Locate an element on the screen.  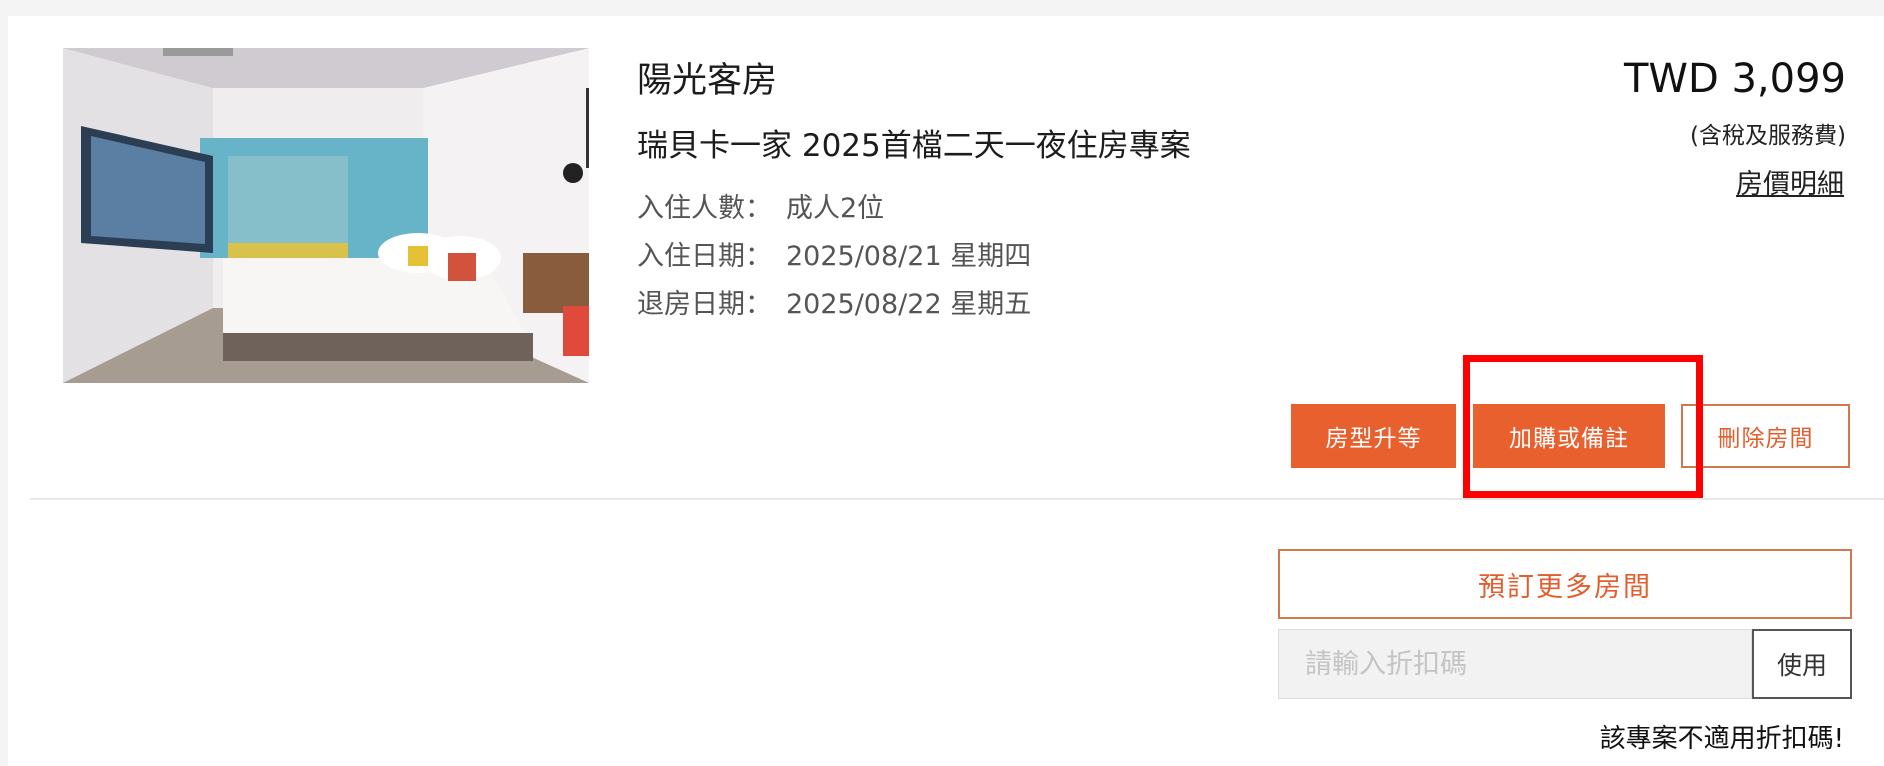
plan-name: 瑞貝卡一家 2025首檔二天一夜住房專案 is located at coordinates (914, 146).